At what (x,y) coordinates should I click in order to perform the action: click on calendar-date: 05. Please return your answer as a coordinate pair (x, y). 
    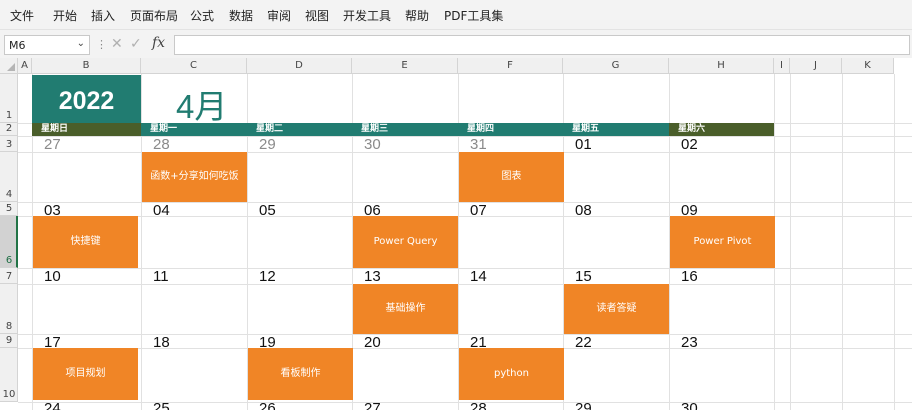
    Looking at the image, I should click on (267, 211).